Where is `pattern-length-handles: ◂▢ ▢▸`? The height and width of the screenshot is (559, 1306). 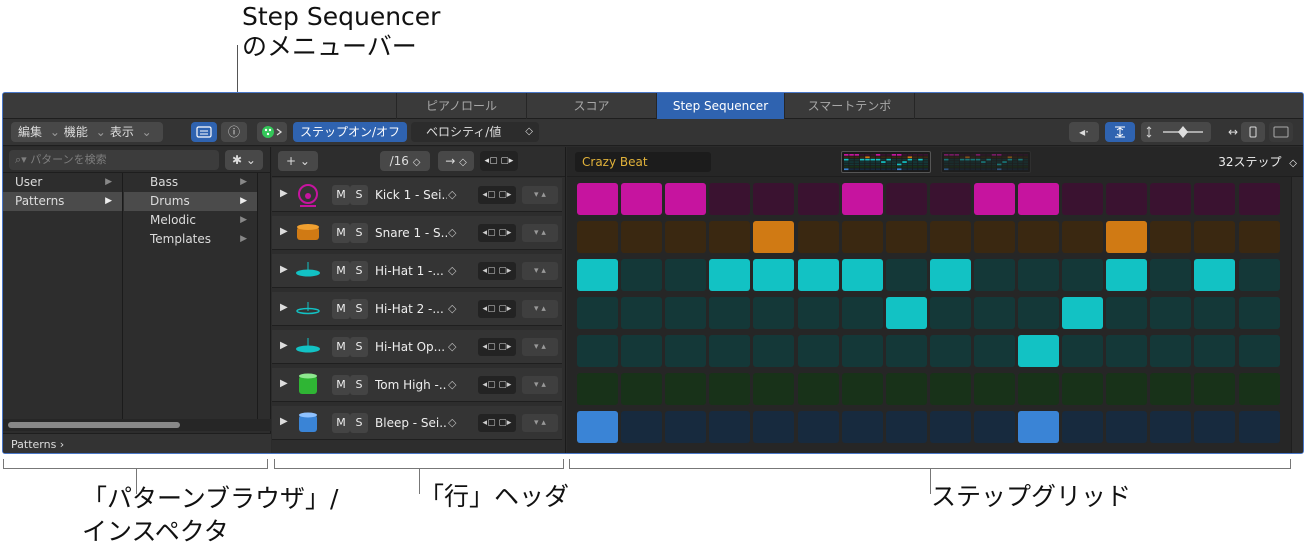
pattern-length-handles: ◂▢ ▢▸ is located at coordinates (499, 161).